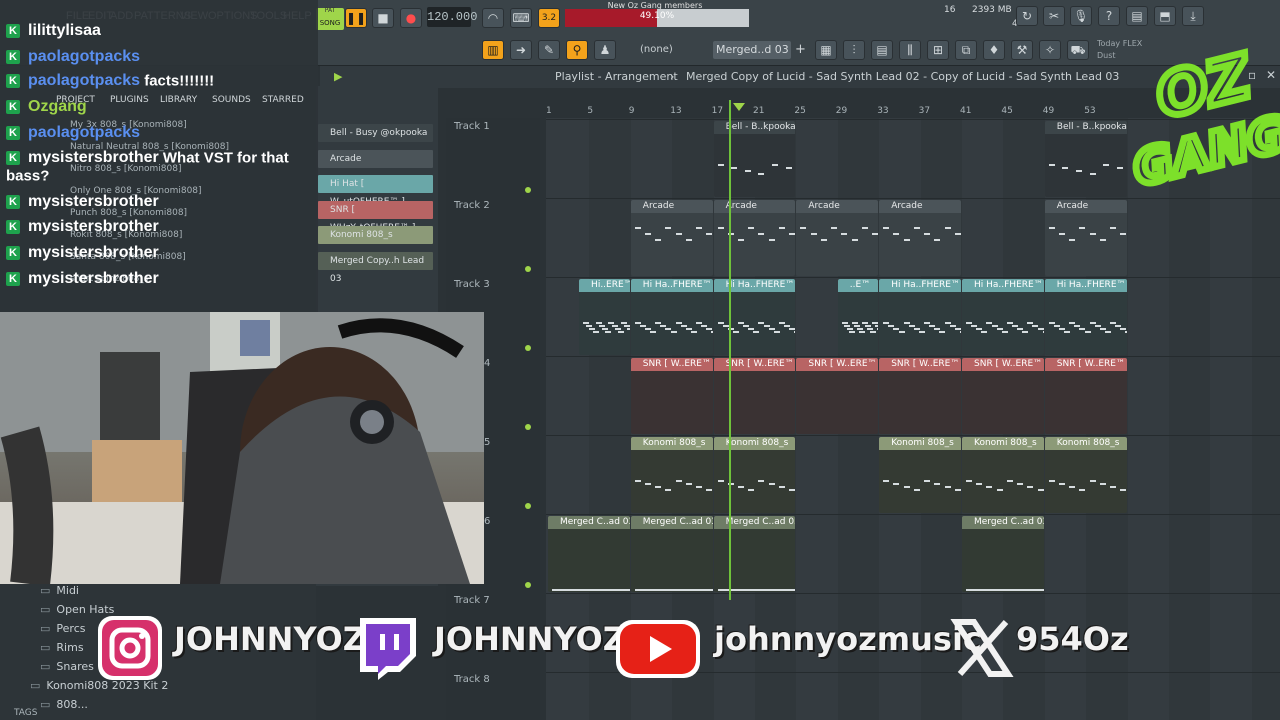 This screenshot has height=720, width=1280. I want to click on plugin-icon: ⧉, so click(966, 50).